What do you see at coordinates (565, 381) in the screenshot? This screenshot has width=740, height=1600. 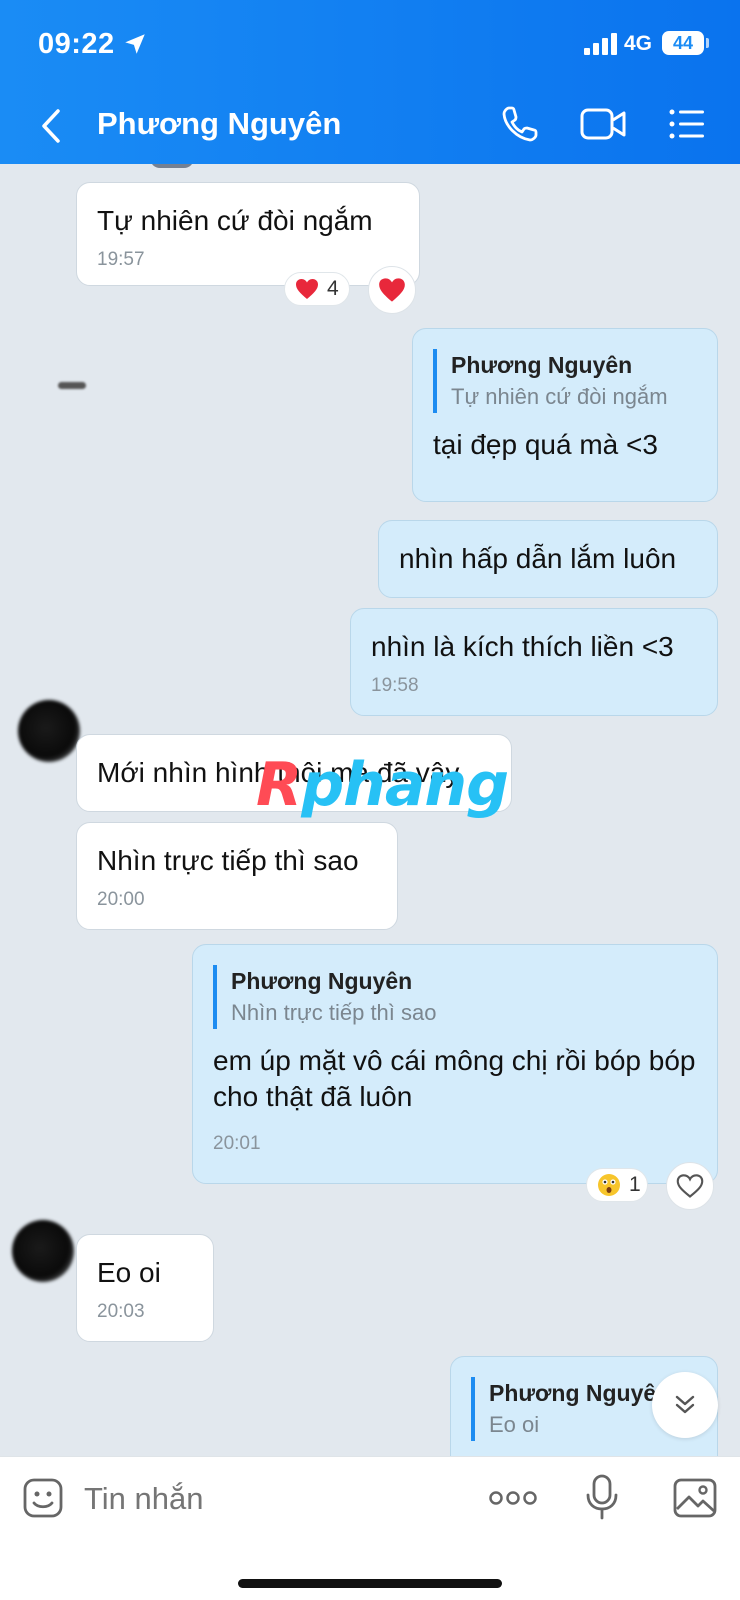 I see `quoted-message: Phương Nguyên Tự nhiên cứ đòi ngắm` at bounding box center [565, 381].